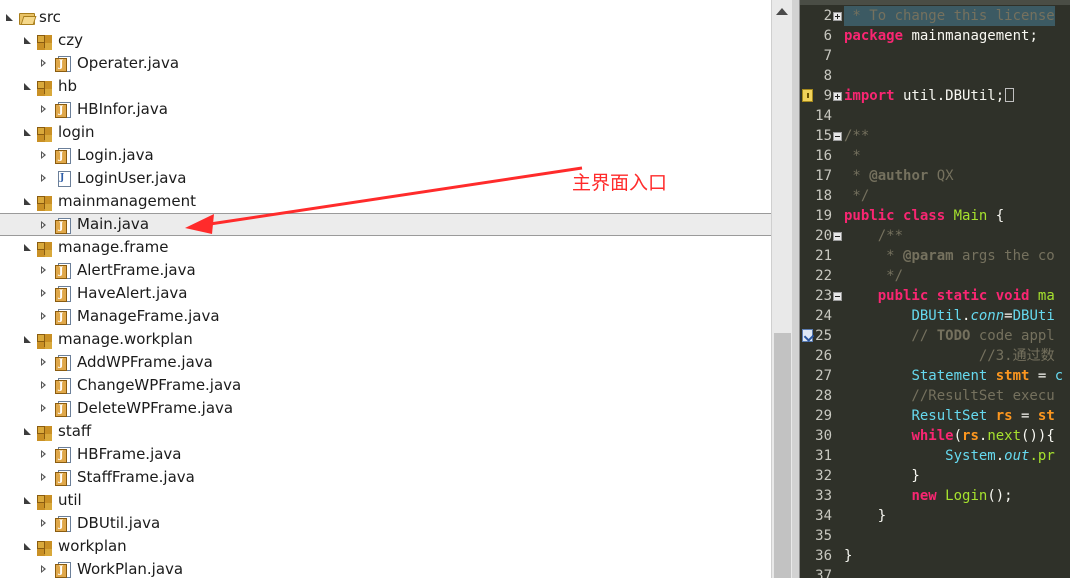  I want to click on code-line: 32 }, so click(935, 476).